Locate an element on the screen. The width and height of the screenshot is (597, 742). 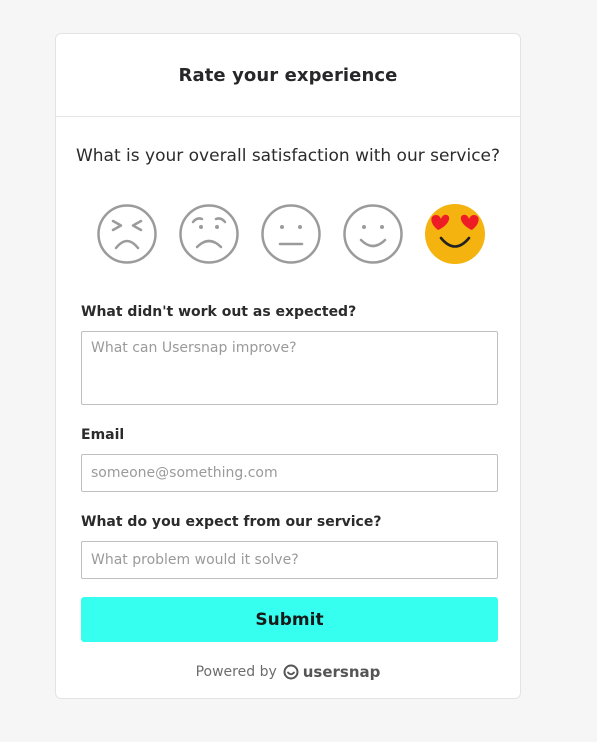
improve-textarea is located at coordinates (289, 368).